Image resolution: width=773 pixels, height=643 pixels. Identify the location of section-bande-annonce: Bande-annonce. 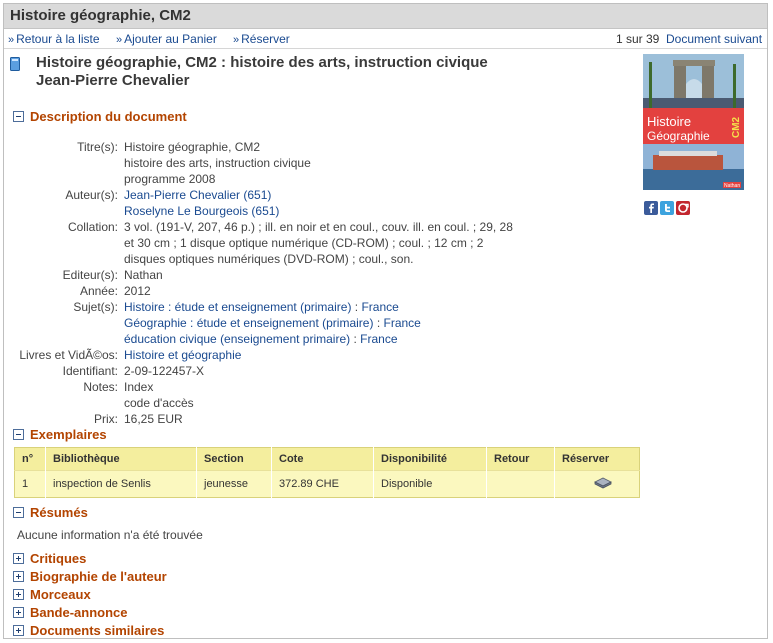
(70, 613).